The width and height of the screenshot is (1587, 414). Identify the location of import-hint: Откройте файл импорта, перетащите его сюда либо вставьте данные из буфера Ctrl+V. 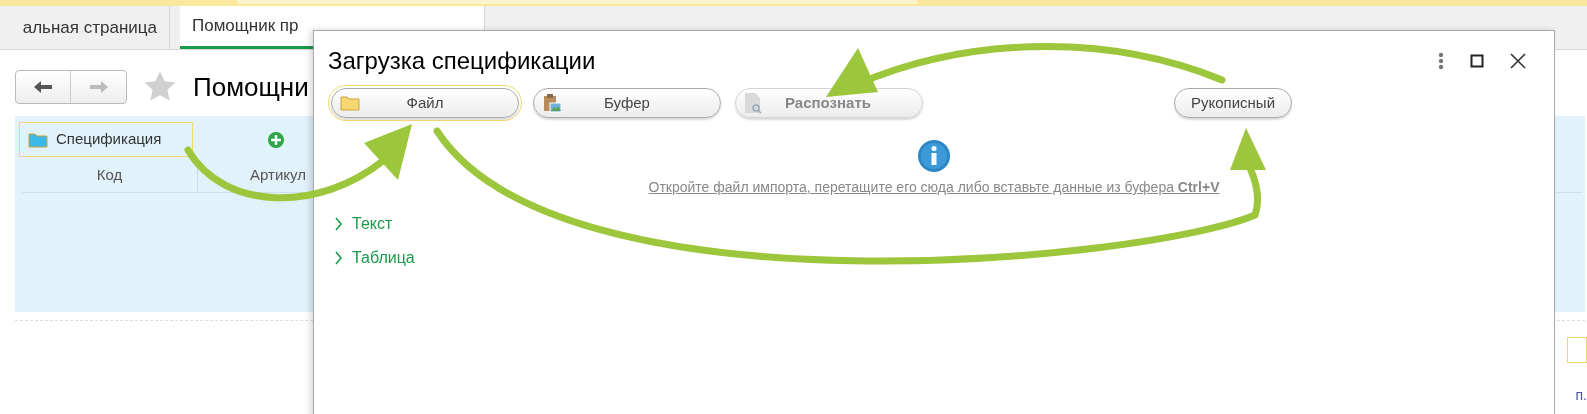
(934, 187).